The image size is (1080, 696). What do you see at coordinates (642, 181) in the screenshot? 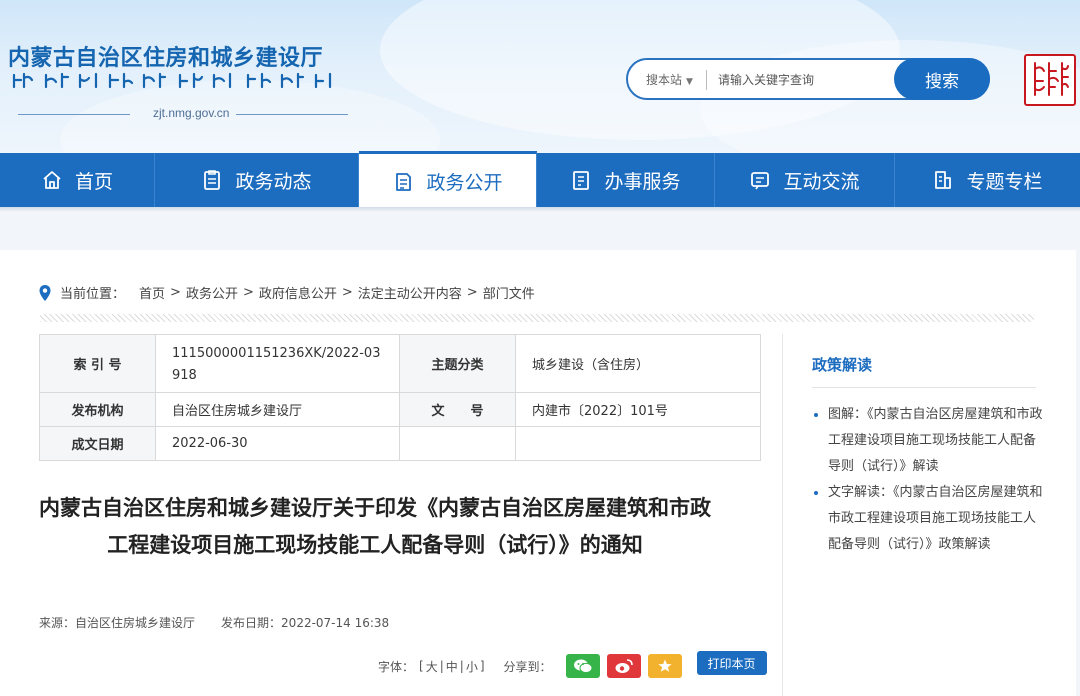
I see `nav-item-label: 办事服务` at bounding box center [642, 181].